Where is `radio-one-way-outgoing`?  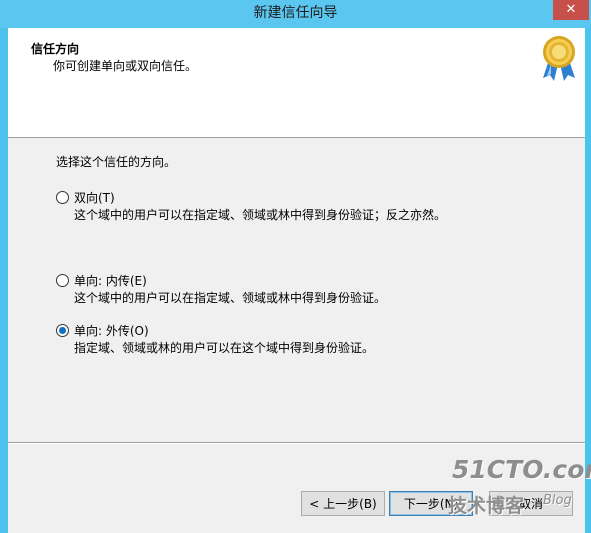
radio-one-way-outgoing is located at coordinates (62, 330).